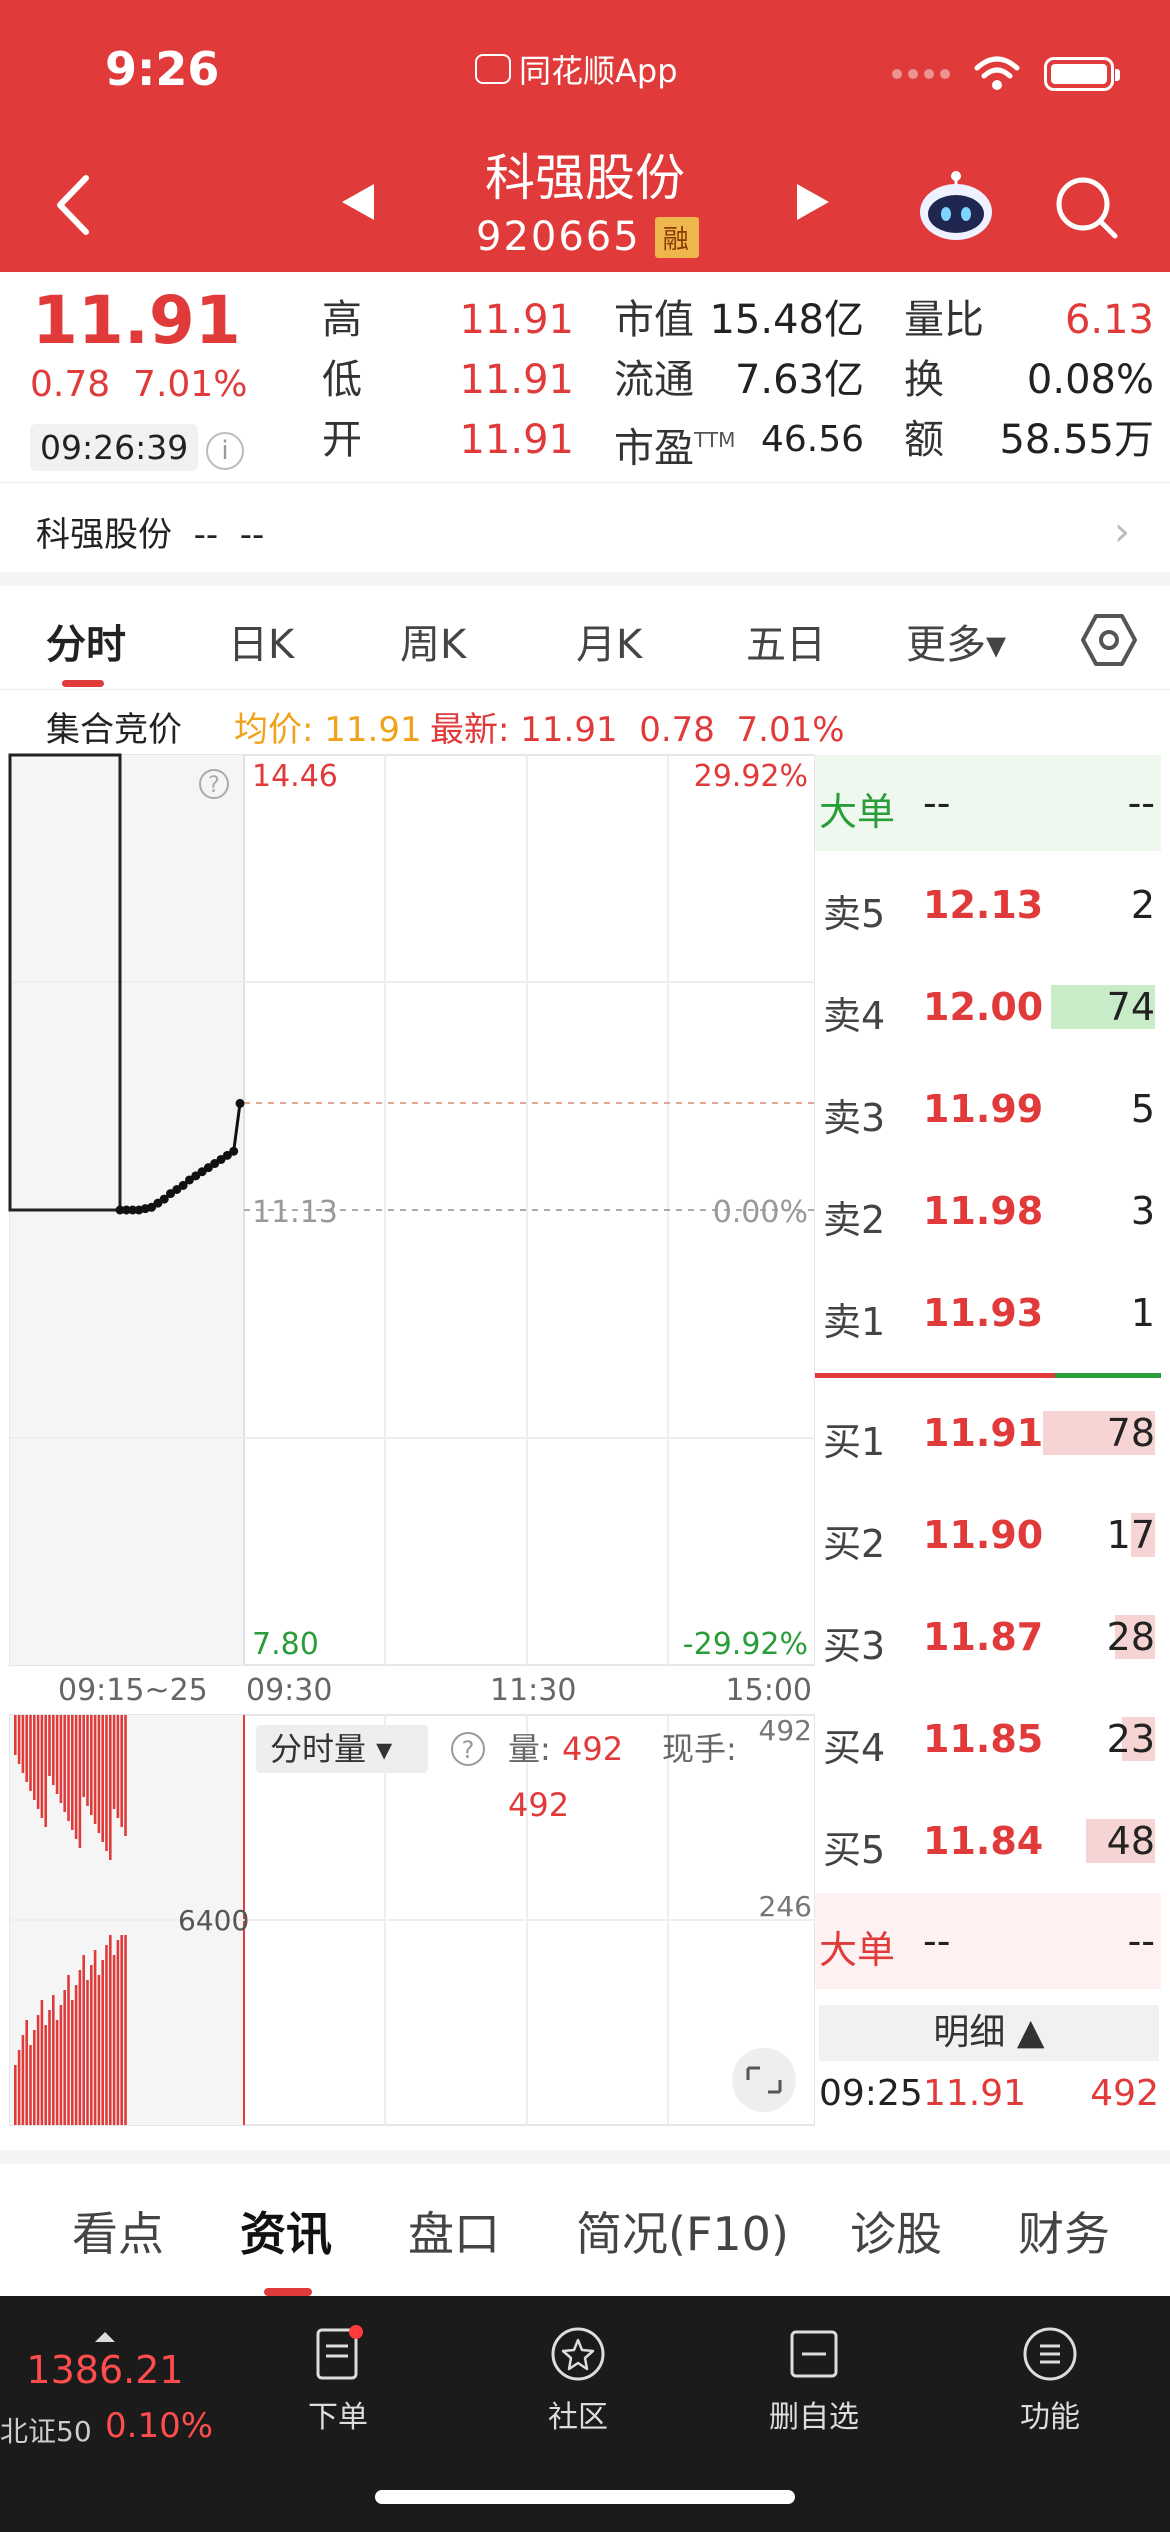 The width and height of the screenshot is (1170, 2532). What do you see at coordinates (339, 2352) in the screenshot?
I see `order-form-icon` at bounding box center [339, 2352].